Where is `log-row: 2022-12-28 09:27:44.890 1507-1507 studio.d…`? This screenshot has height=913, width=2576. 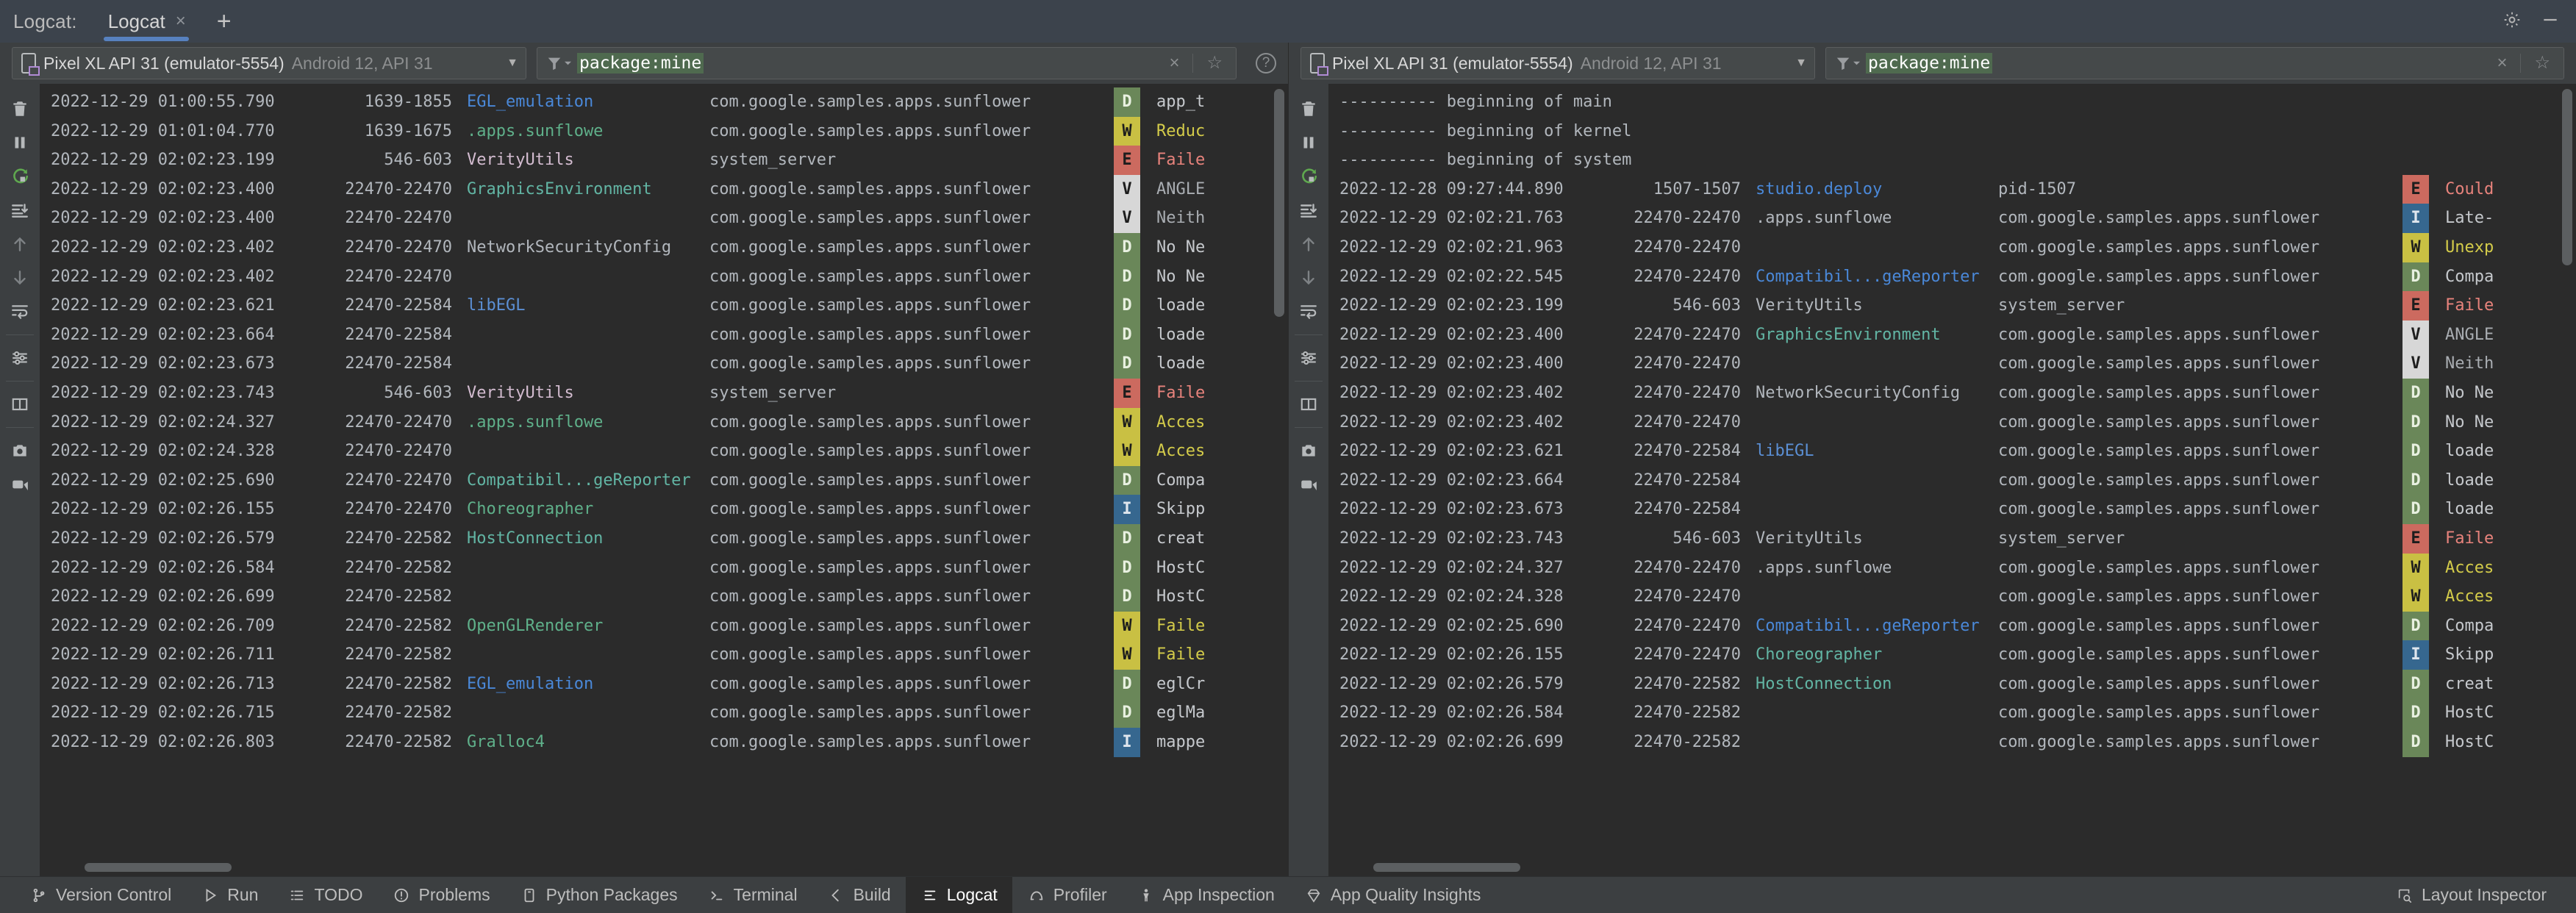
log-row: 2022-12-28 09:27:44.890 1507-1507 studio.d… is located at coordinates (1952, 189).